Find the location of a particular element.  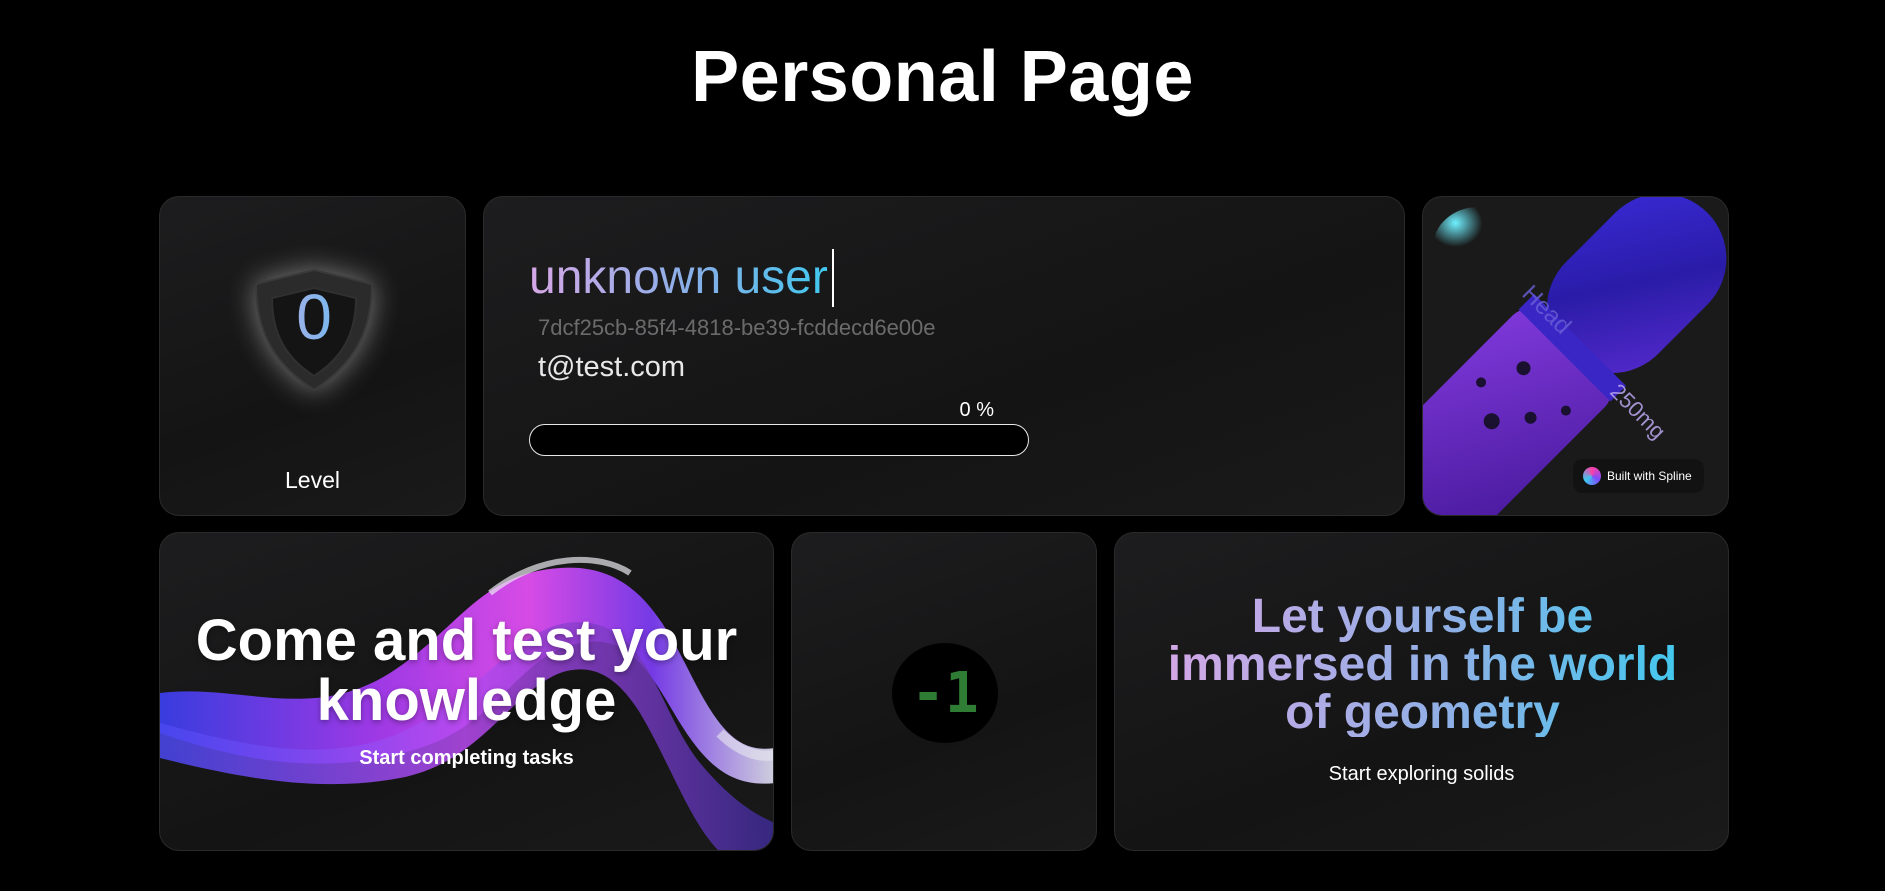

counter-display: -1 is located at coordinates (945, 693).